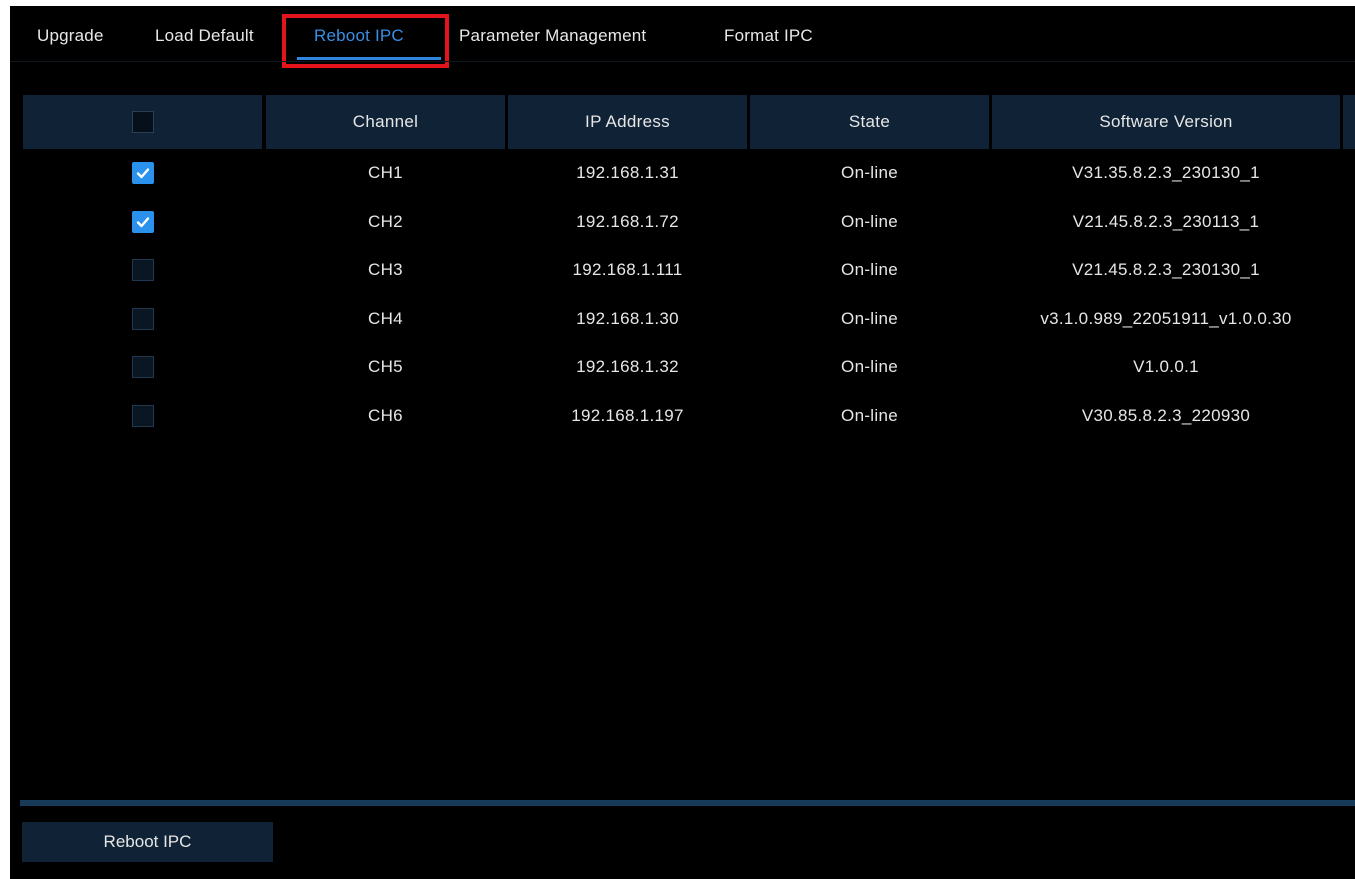  What do you see at coordinates (385, 172) in the screenshot?
I see `cell-channel: CH1` at bounding box center [385, 172].